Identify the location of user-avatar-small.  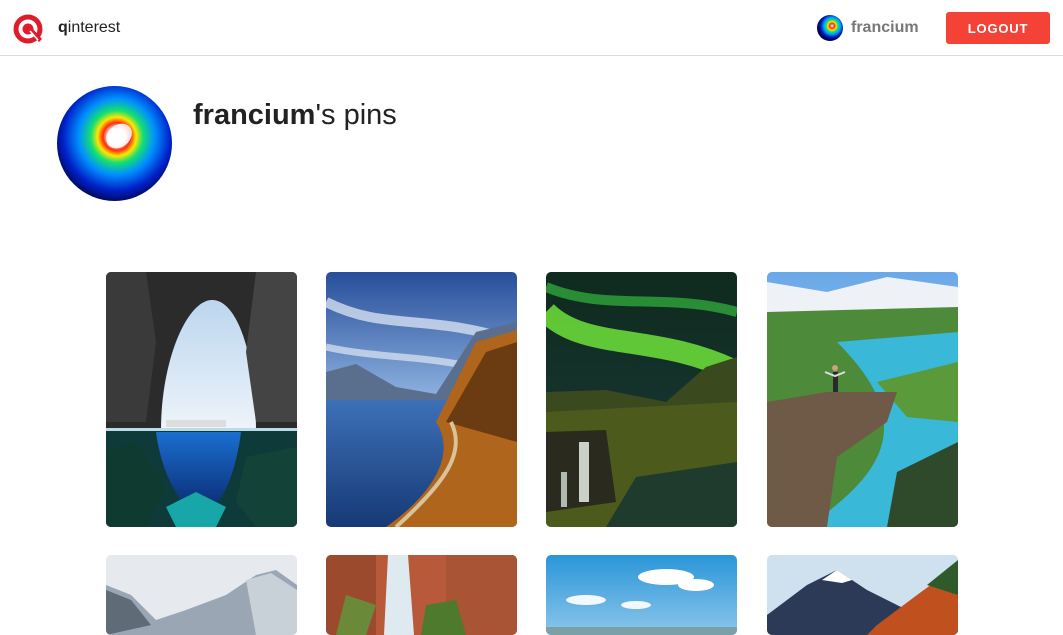
(830, 28).